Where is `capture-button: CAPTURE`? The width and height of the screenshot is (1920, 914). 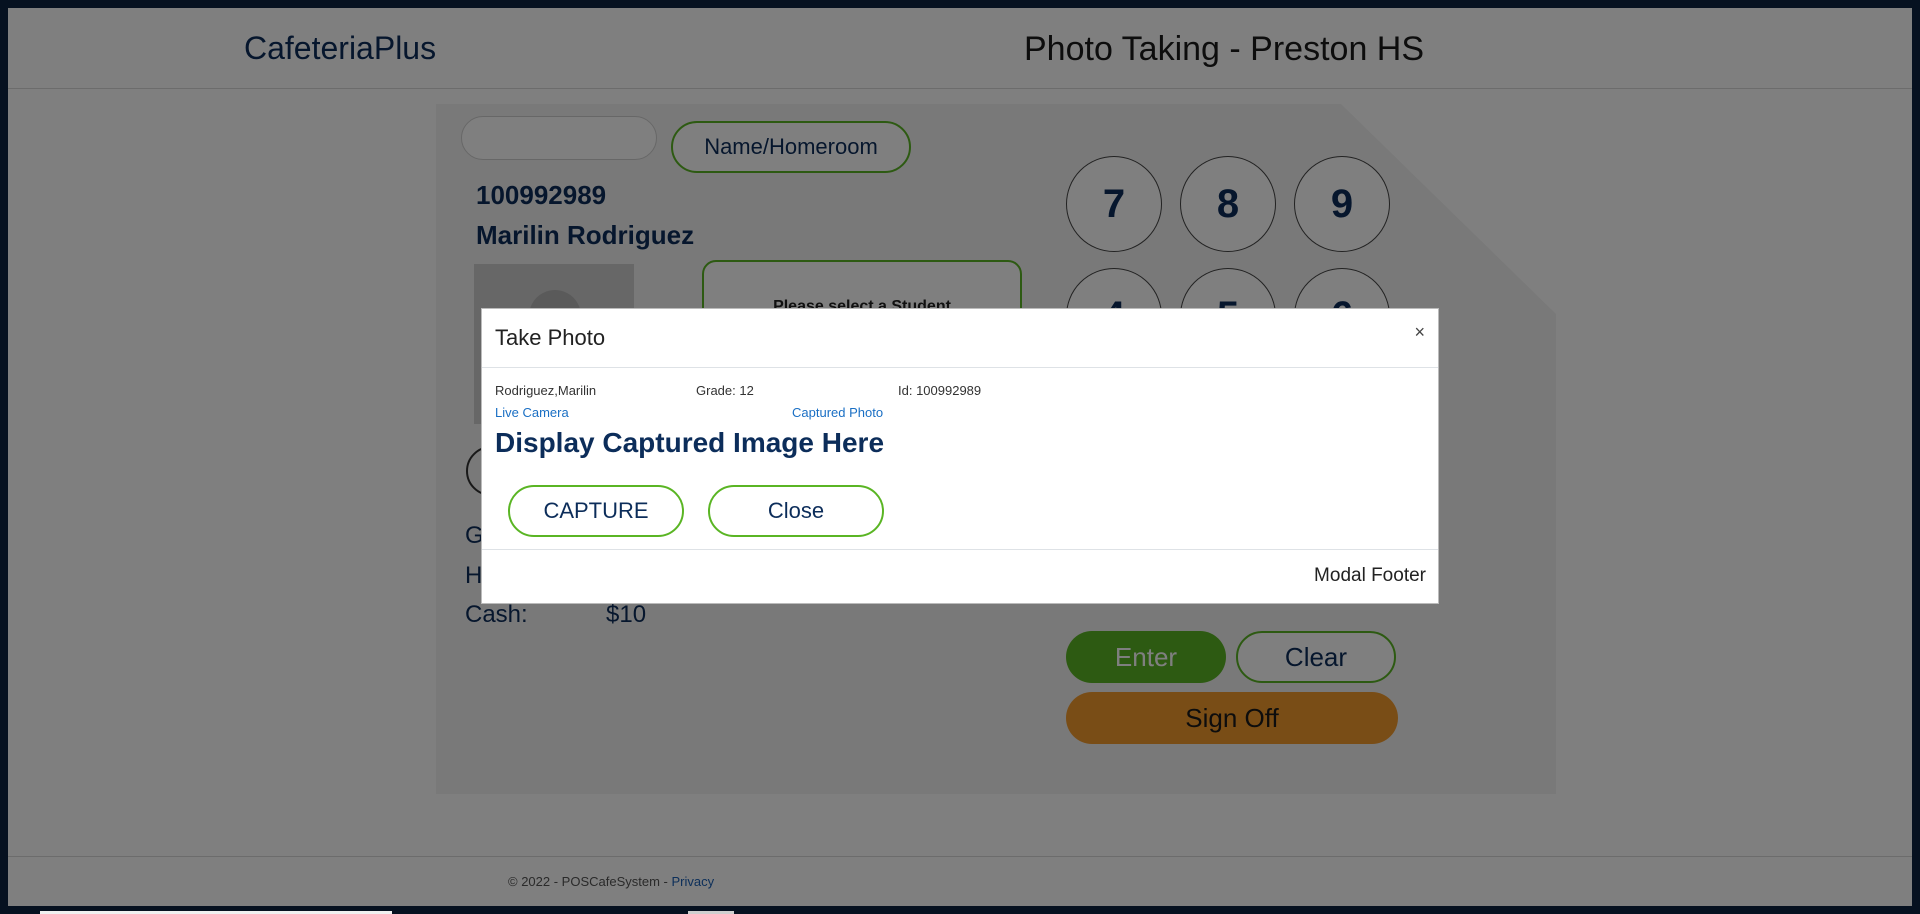
capture-button: CAPTURE is located at coordinates (596, 511).